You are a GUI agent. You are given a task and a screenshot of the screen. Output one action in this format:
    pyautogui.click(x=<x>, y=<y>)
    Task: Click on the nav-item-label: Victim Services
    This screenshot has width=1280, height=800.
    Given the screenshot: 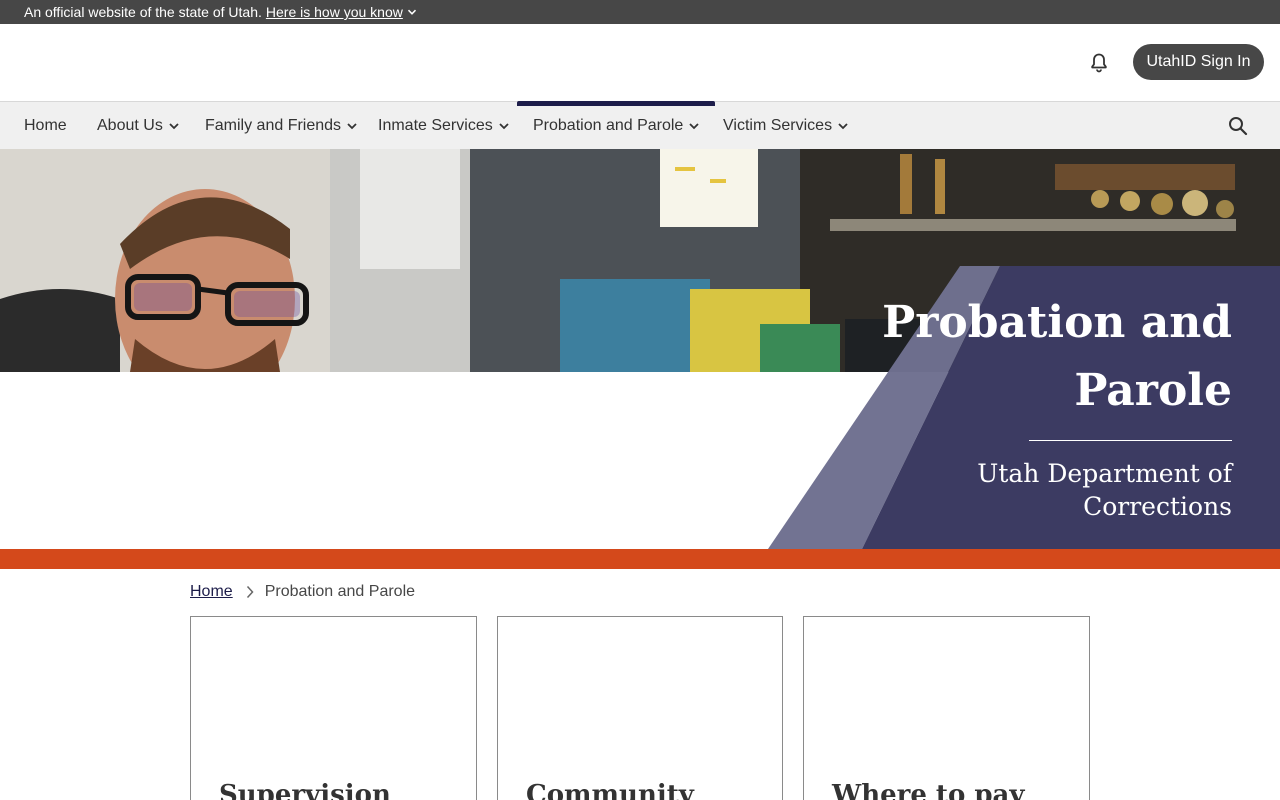 What is the action you would take?
    pyautogui.click(x=778, y=125)
    